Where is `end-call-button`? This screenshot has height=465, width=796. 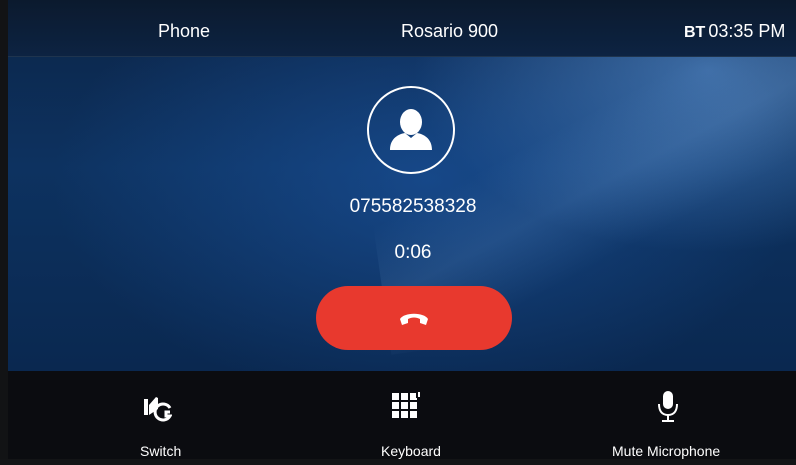
end-call-button is located at coordinates (414, 318).